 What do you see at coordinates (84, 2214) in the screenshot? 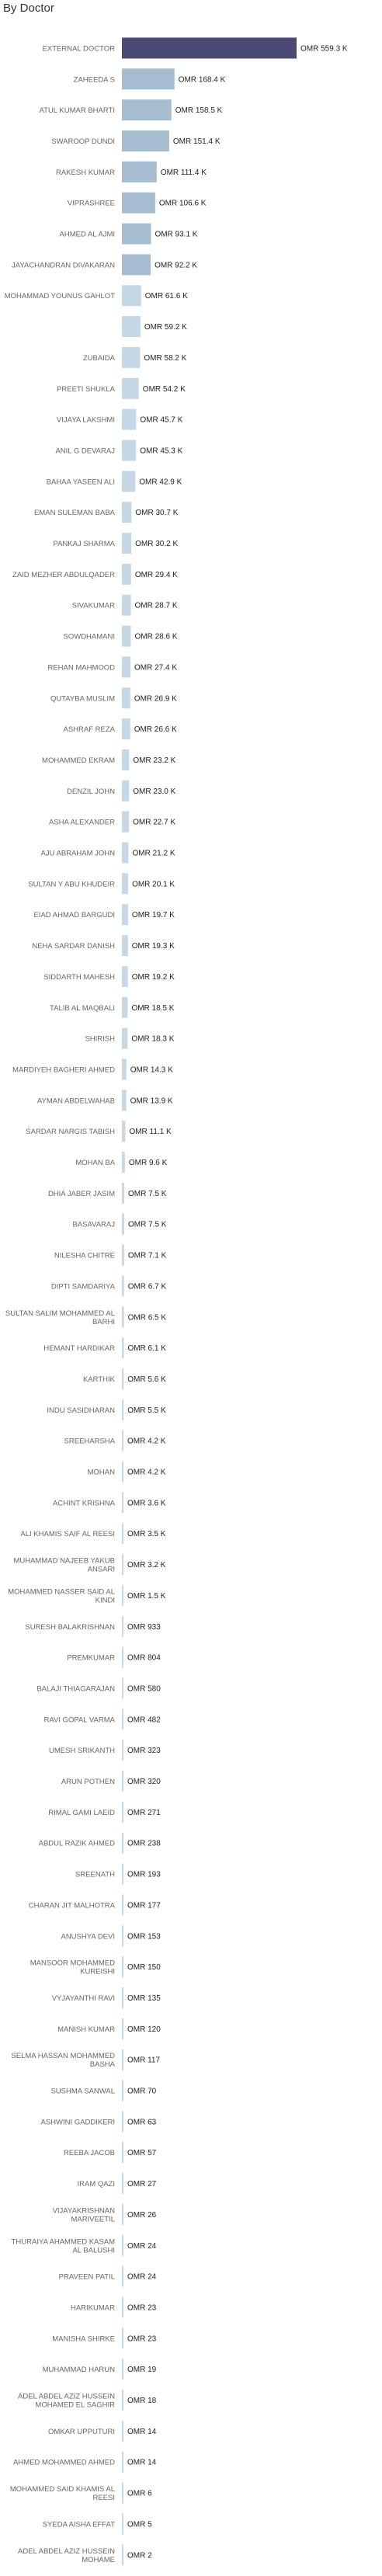
I see `category-label: VIJAYAKRISHNAN MARIVEETIL` at bounding box center [84, 2214].